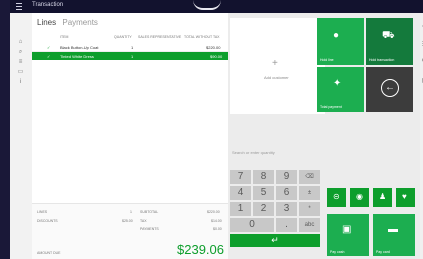  I want to click on quick-action-4: ♥, so click(405, 197).